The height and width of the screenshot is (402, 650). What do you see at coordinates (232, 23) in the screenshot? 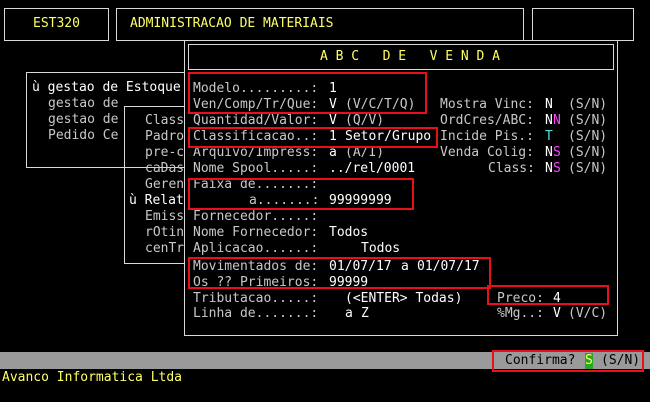
I see `app-title: ADMINISTRACAO DE MATERIAIS` at bounding box center [232, 23].